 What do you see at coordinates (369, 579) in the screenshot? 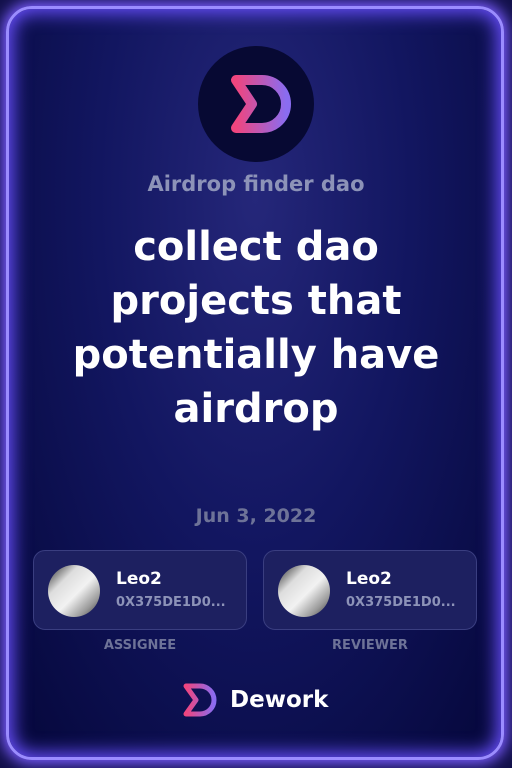
I see `reviewer-name: Leo2` at bounding box center [369, 579].